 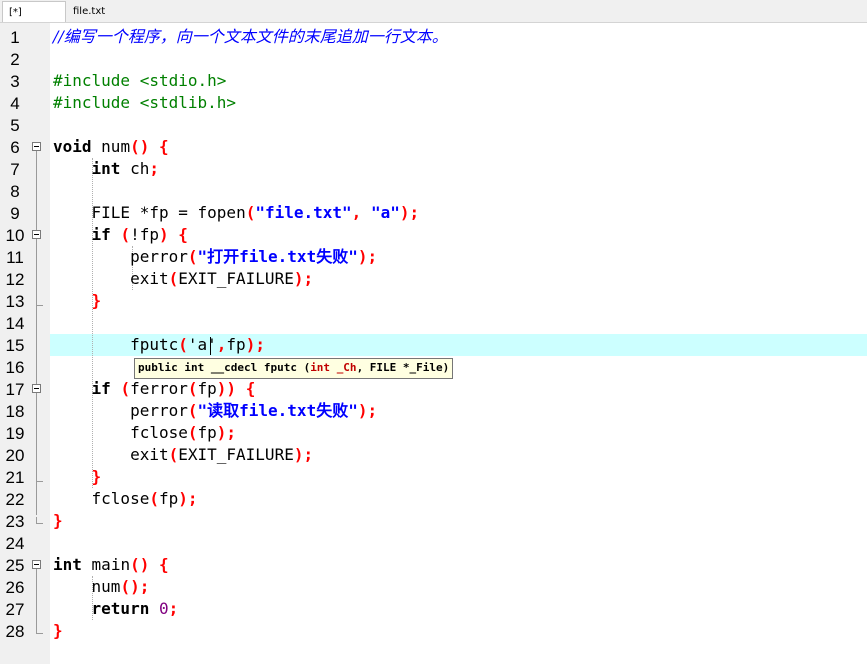 I want to click on keyword: void, so click(x=72, y=146).